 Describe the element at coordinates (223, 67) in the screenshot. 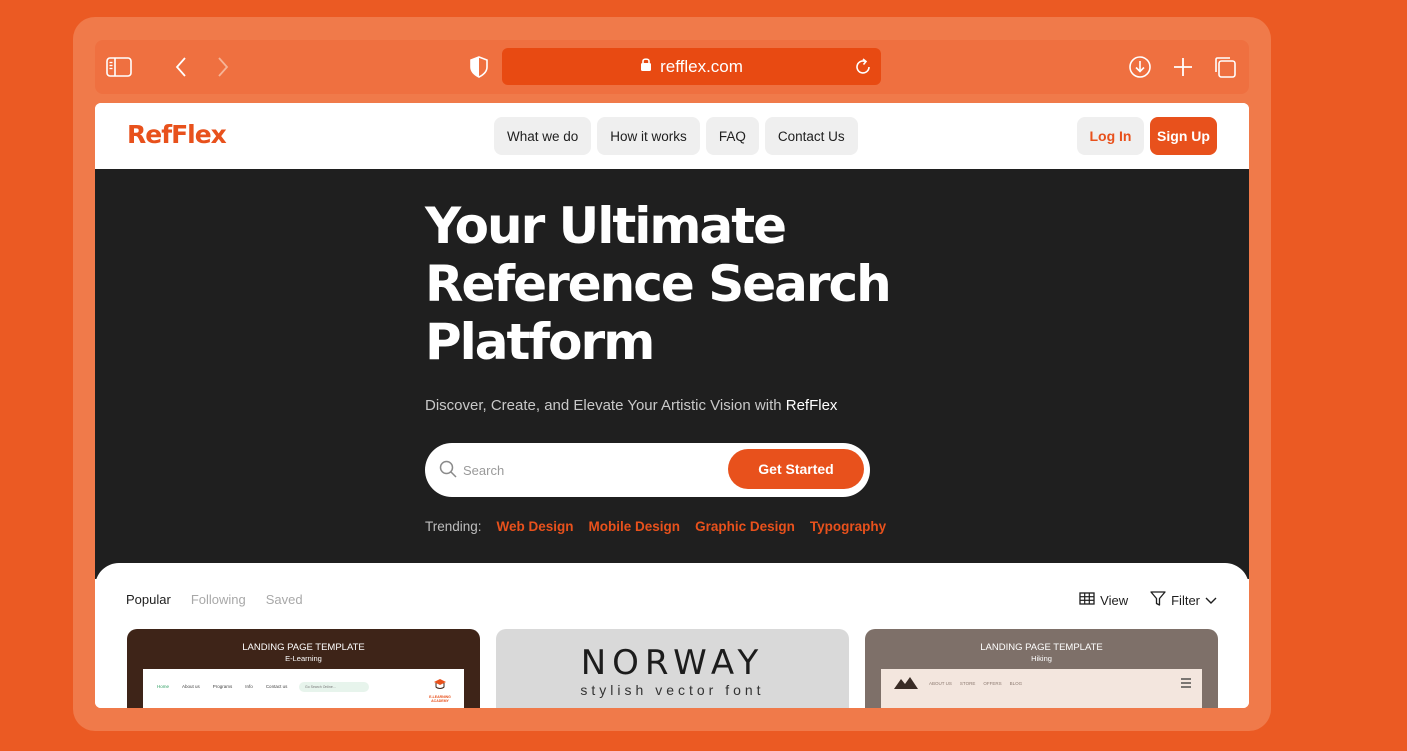

I see `forward-arrow-icon` at that location.